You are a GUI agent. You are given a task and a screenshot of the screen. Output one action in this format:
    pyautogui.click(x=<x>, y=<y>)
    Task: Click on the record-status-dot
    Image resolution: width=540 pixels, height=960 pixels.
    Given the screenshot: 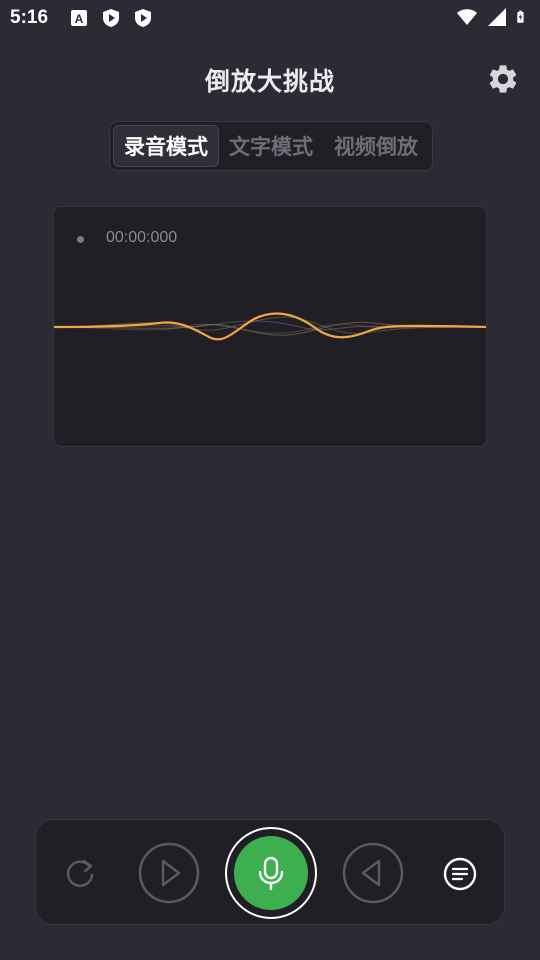 What is the action you would take?
    pyautogui.click(x=80, y=239)
    